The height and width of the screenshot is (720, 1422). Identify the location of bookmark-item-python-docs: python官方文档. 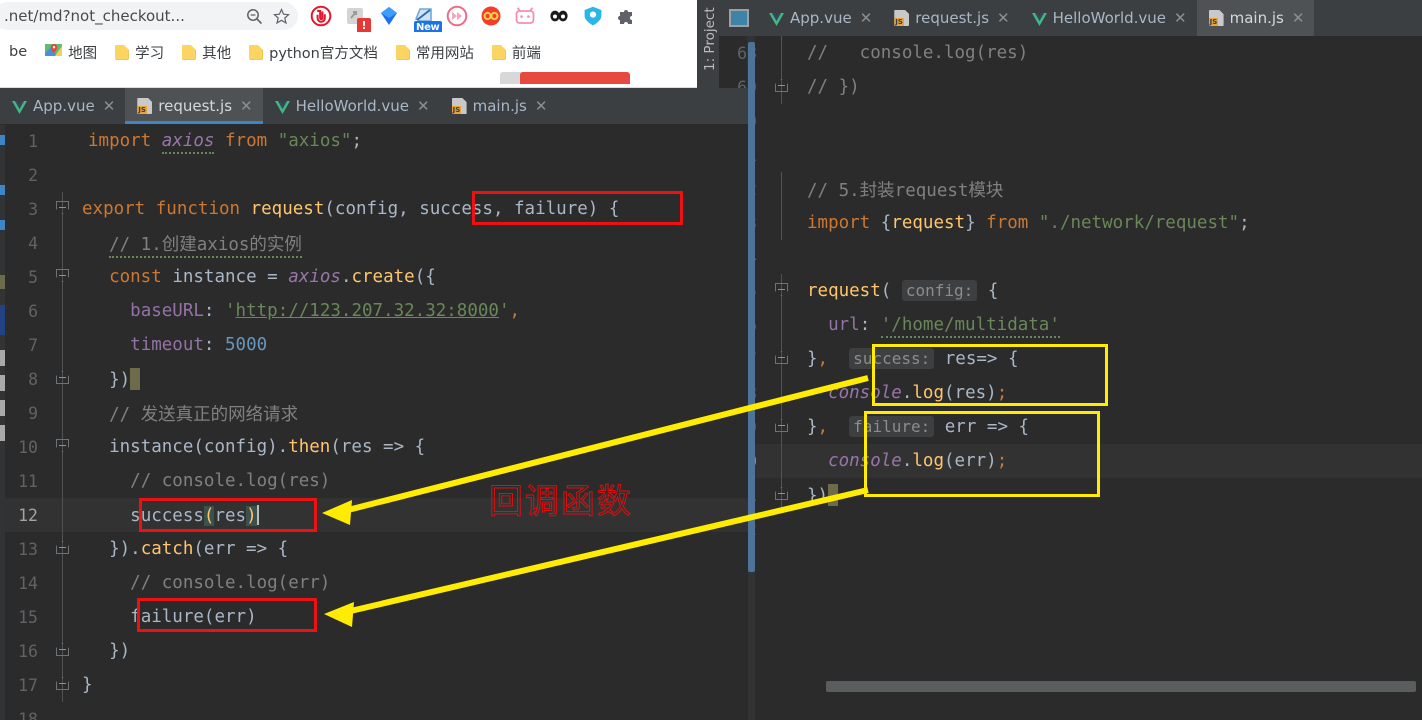
(313, 52).